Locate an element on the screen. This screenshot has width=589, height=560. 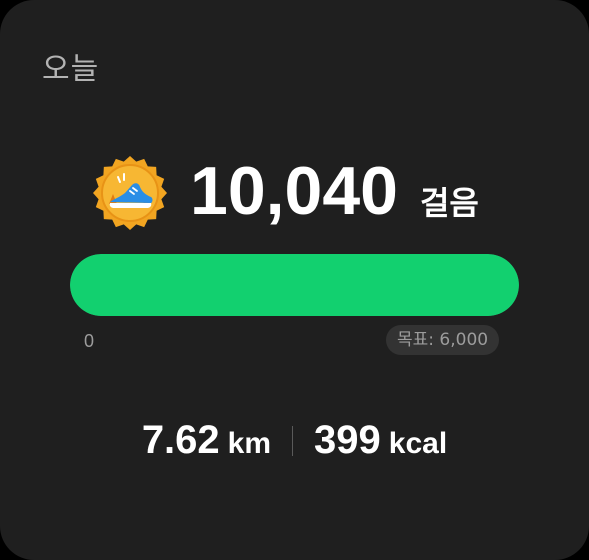
goal-badge: 목표: 6,000 is located at coordinates (443, 340).